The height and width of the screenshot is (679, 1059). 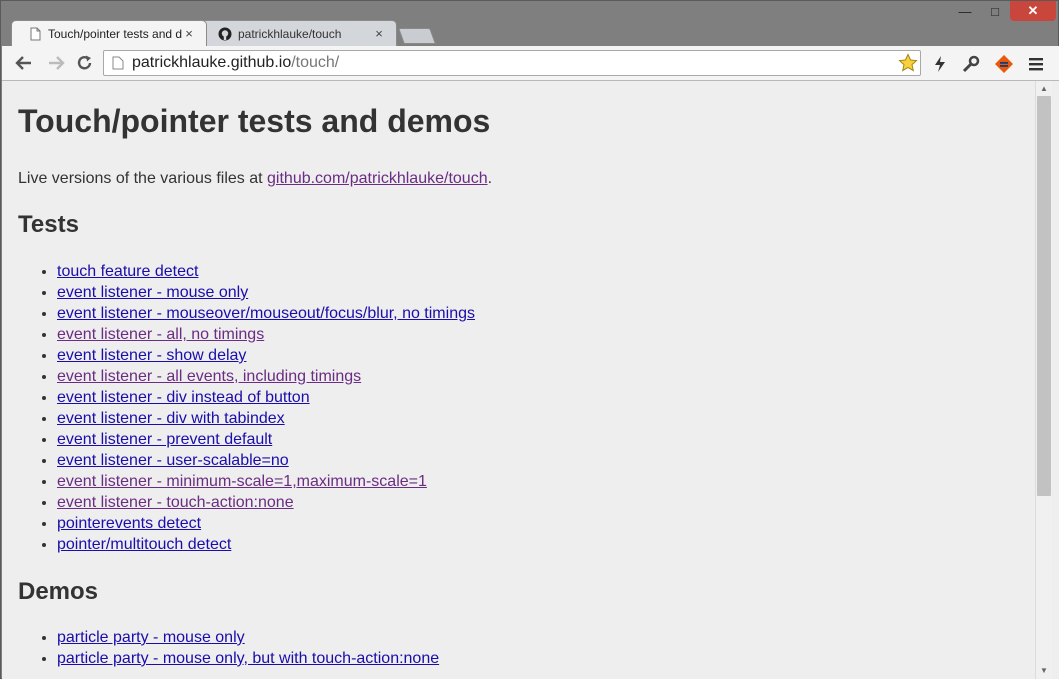 What do you see at coordinates (151, 355) in the screenshot?
I see `test-link: event listener - show delay` at bounding box center [151, 355].